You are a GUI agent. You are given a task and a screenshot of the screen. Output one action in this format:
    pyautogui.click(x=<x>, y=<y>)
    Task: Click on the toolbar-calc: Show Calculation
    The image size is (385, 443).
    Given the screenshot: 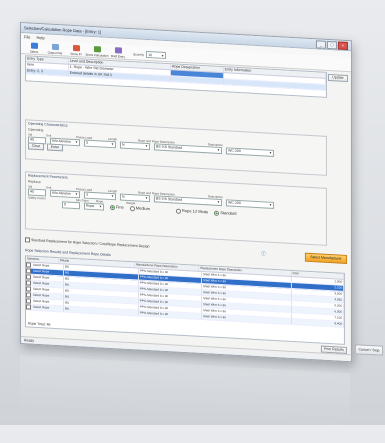 What is the action you would take?
    pyautogui.click(x=97, y=52)
    